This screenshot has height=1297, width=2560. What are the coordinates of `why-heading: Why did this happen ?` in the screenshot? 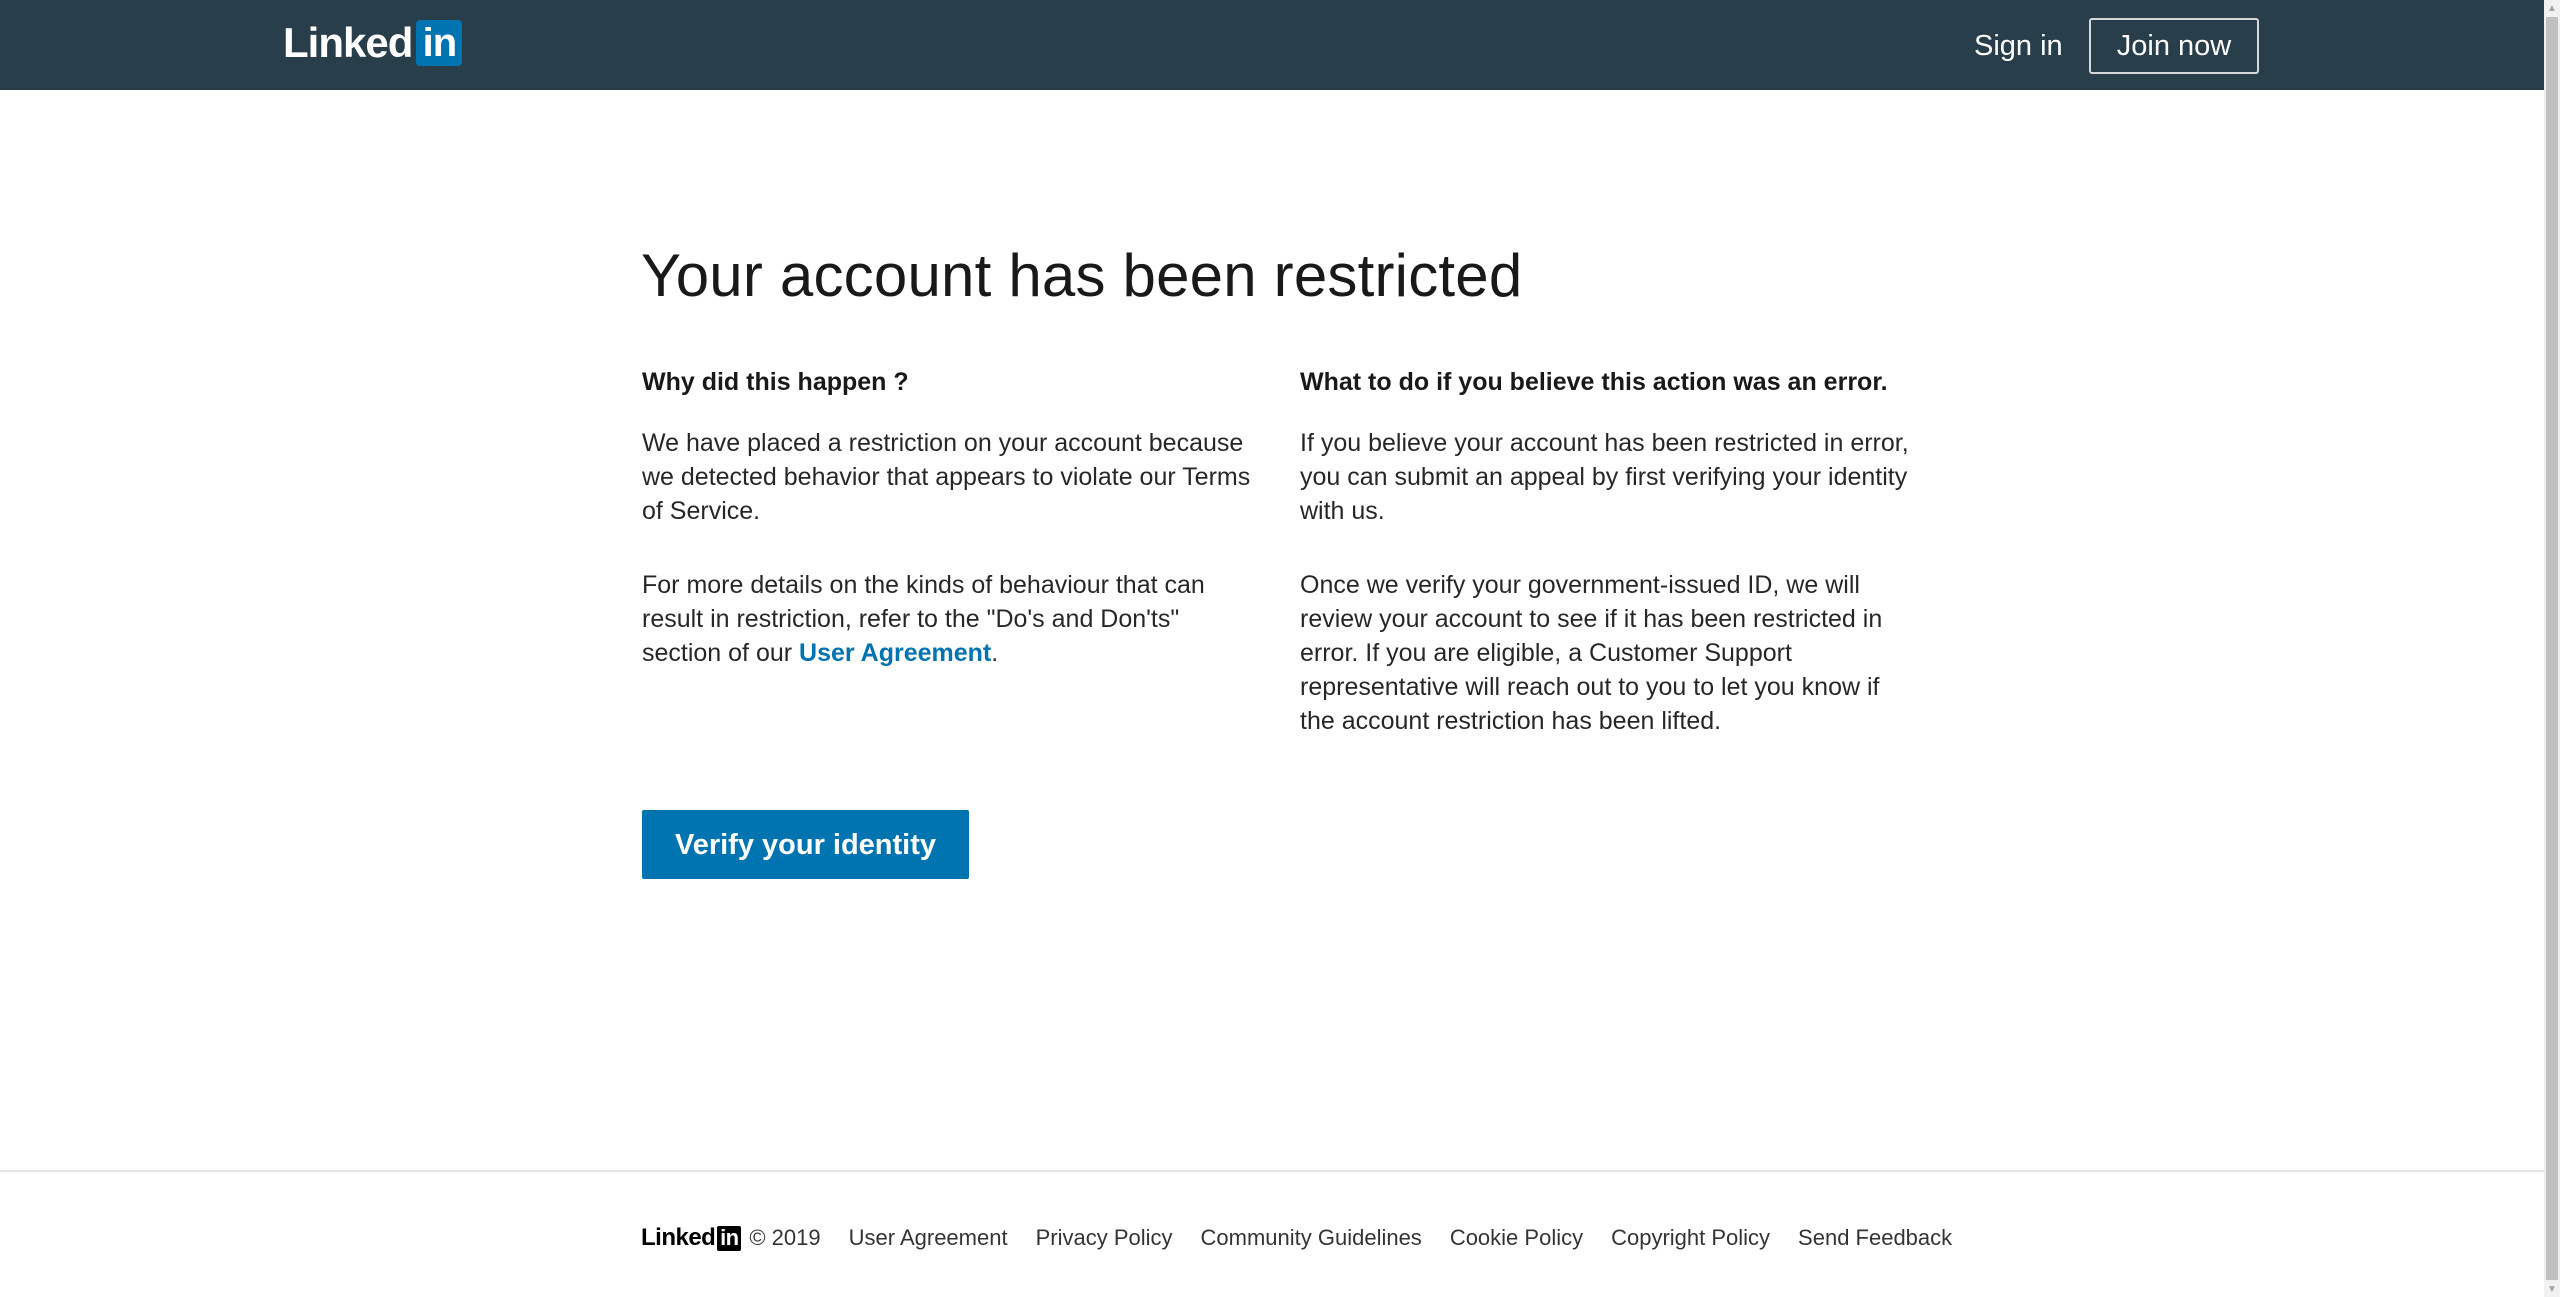 It's located at (775, 382).